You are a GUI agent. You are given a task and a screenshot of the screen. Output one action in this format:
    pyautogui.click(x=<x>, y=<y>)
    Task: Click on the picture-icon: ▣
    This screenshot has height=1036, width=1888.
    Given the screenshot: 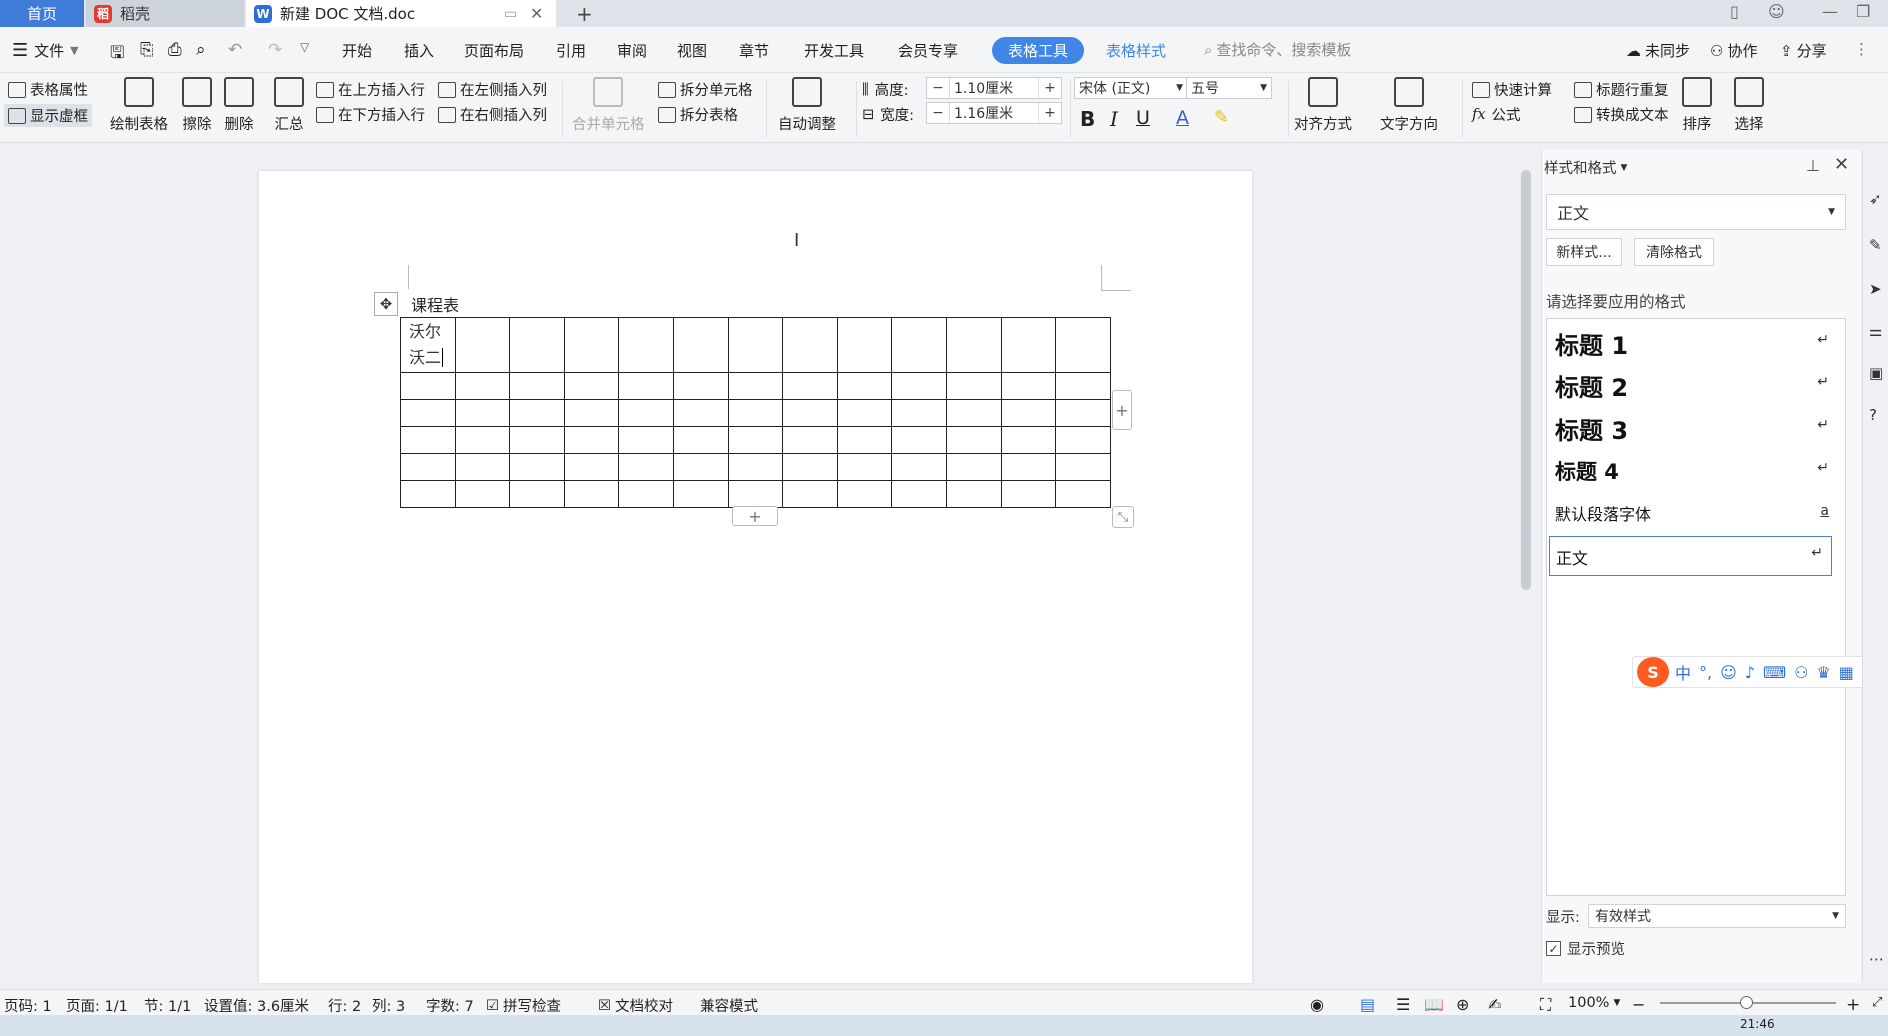 What is the action you would take?
    pyautogui.click(x=1876, y=373)
    